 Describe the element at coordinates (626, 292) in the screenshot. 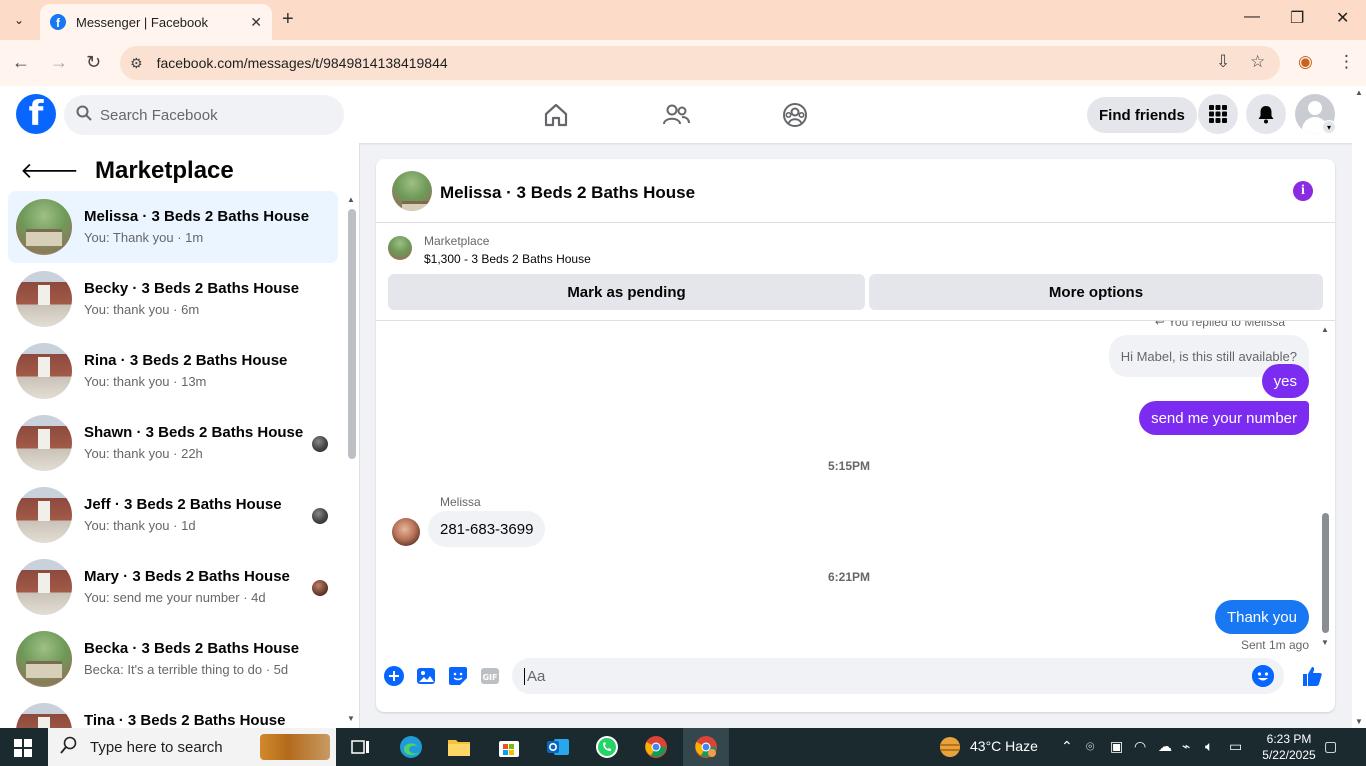

I see `mark-as-pending-button: Mark as pending` at that location.